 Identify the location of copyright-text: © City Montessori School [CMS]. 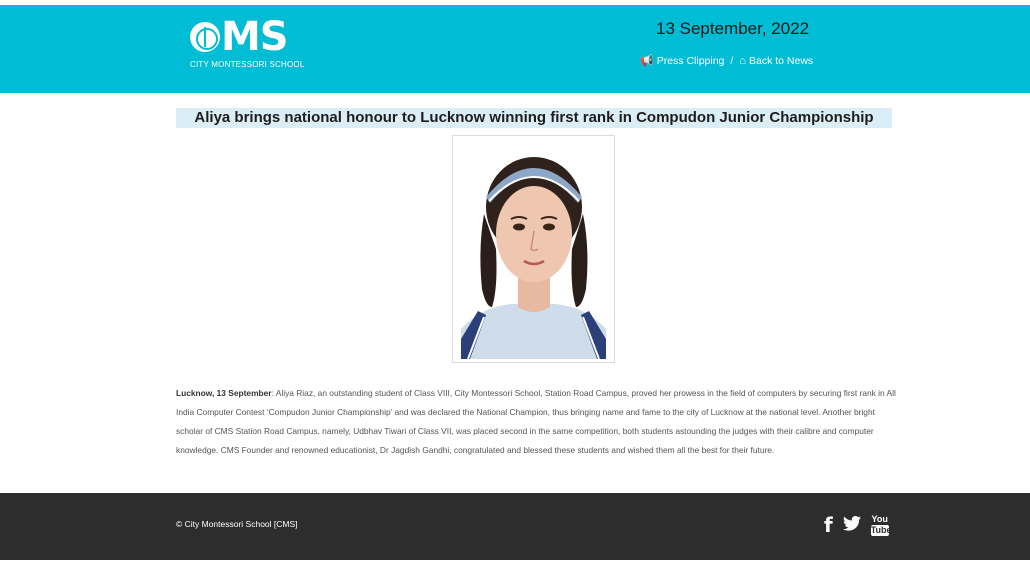
(237, 524).